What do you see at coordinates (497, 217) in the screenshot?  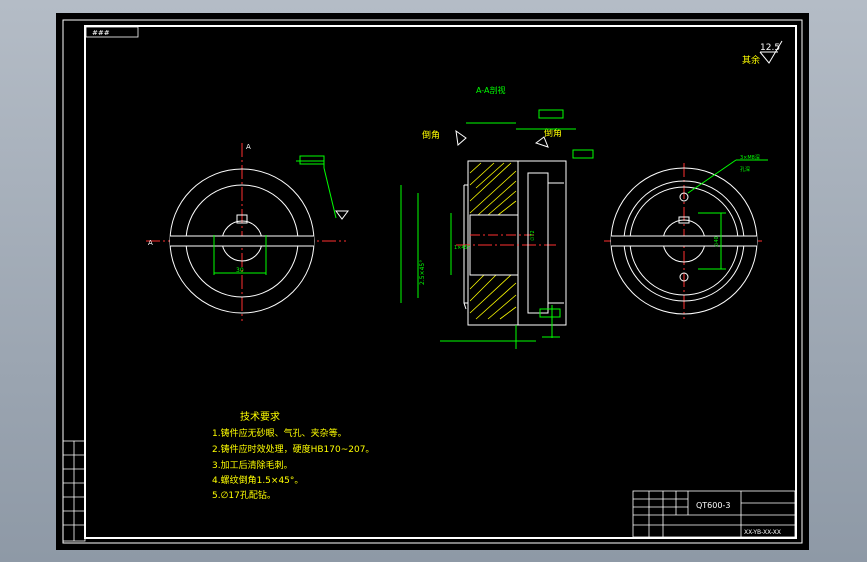 I see `section-view: A-A剖视 倒角 倒角 2.5×45° 1×45° ∅72` at bounding box center [497, 217].